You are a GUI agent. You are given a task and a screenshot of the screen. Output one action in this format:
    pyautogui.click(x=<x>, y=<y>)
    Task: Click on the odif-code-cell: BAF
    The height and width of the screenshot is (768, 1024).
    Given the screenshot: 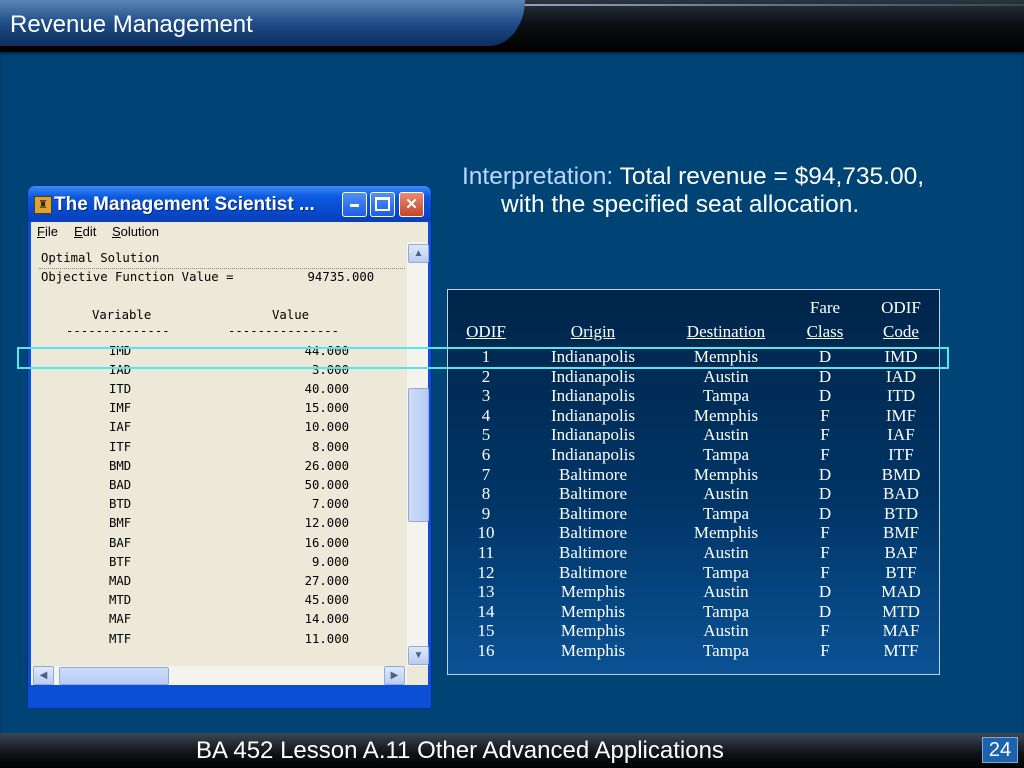 What is the action you would take?
    pyautogui.click(x=901, y=552)
    